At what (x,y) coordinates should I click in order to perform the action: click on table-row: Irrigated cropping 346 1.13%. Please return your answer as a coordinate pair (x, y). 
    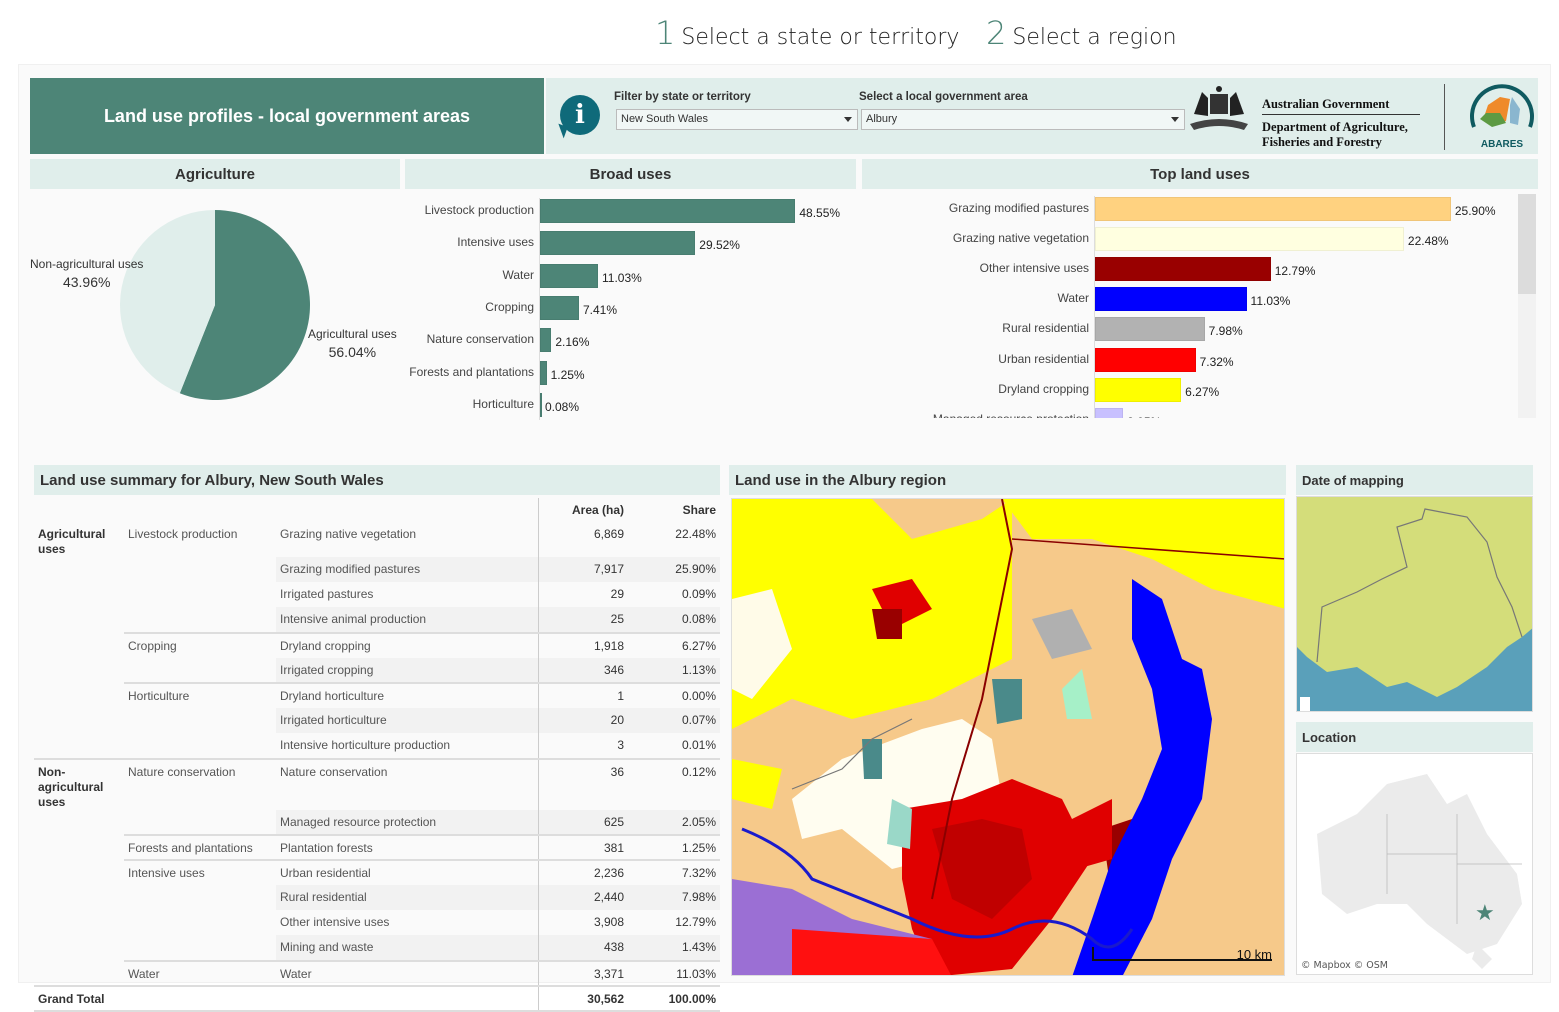
    Looking at the image, I should click on (377, 670).